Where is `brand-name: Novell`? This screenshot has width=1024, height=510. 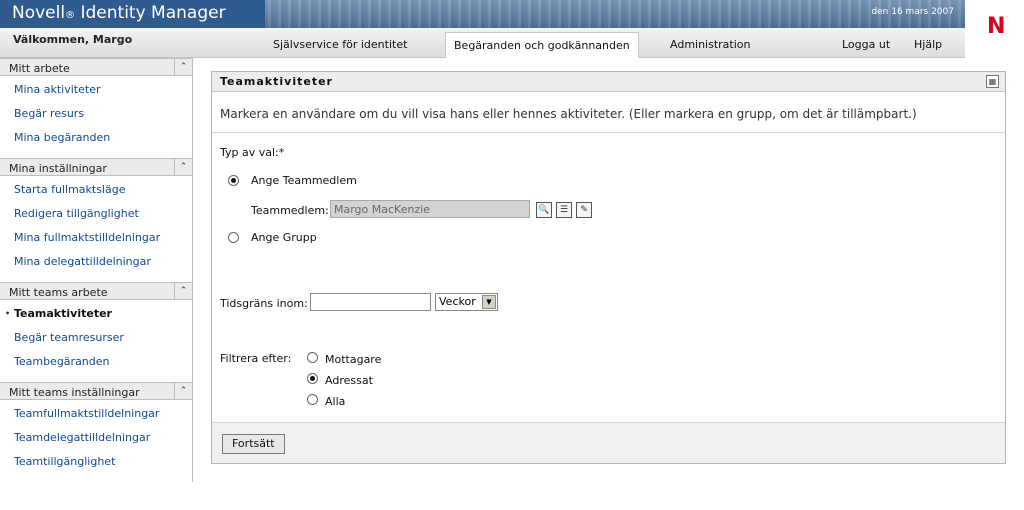 brand-name: Novell is located at coordinates (39, 13).